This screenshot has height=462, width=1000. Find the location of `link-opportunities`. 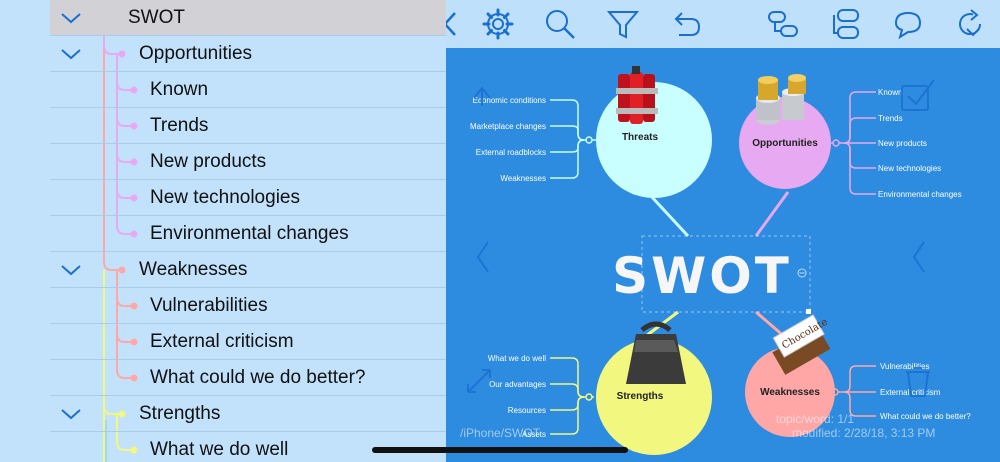

link-opportunities is located at coordinates (772, 214).